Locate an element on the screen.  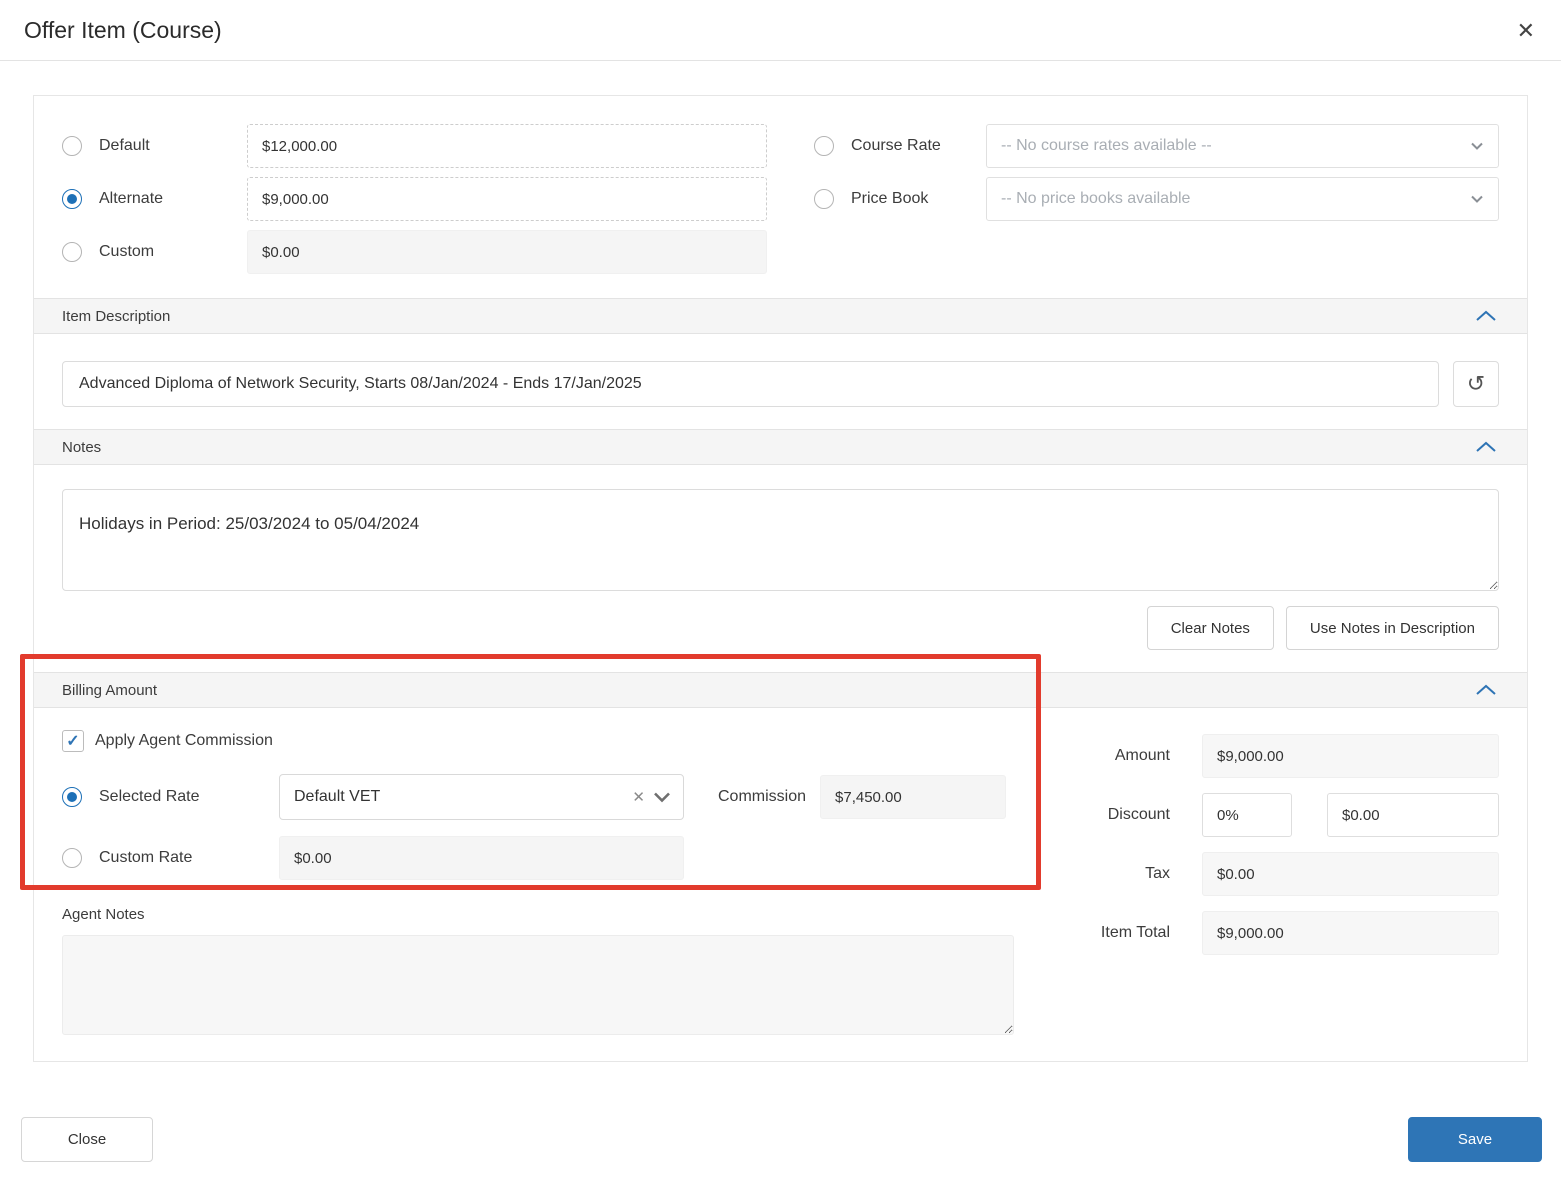
close-button: Close is located at coordinates (87, 1139).